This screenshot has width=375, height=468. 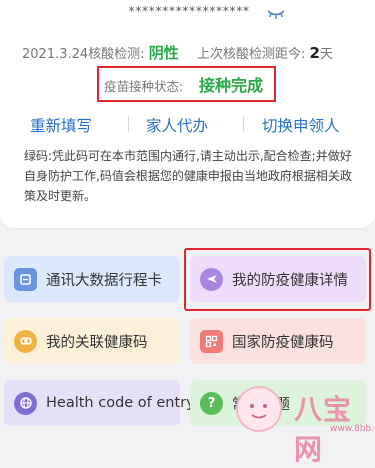 What do you see at coordinates (211, 341) in the screenshot?
I see `qr-code-icon` at bounding box center [211, 341].